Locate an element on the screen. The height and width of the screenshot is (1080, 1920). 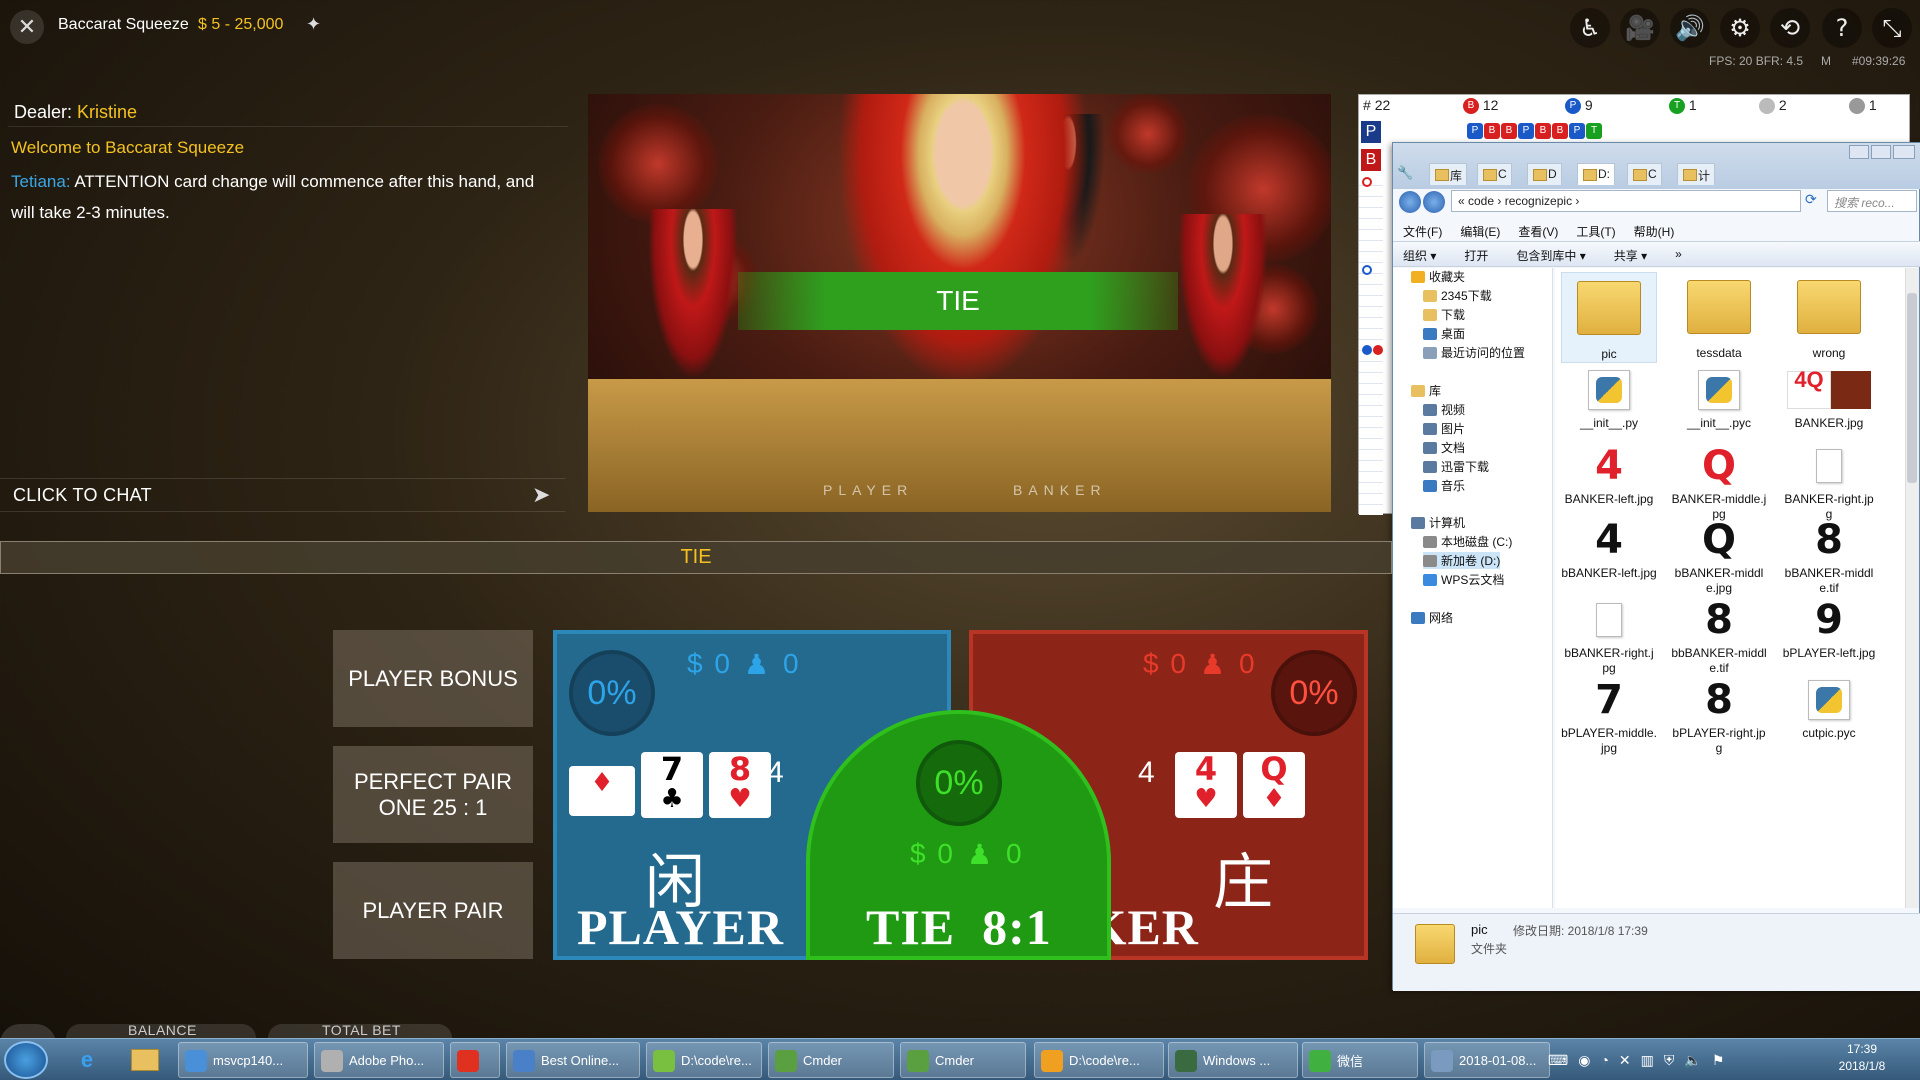
fullscreen-button: ⤡ is located at coordinates (1892, 28).